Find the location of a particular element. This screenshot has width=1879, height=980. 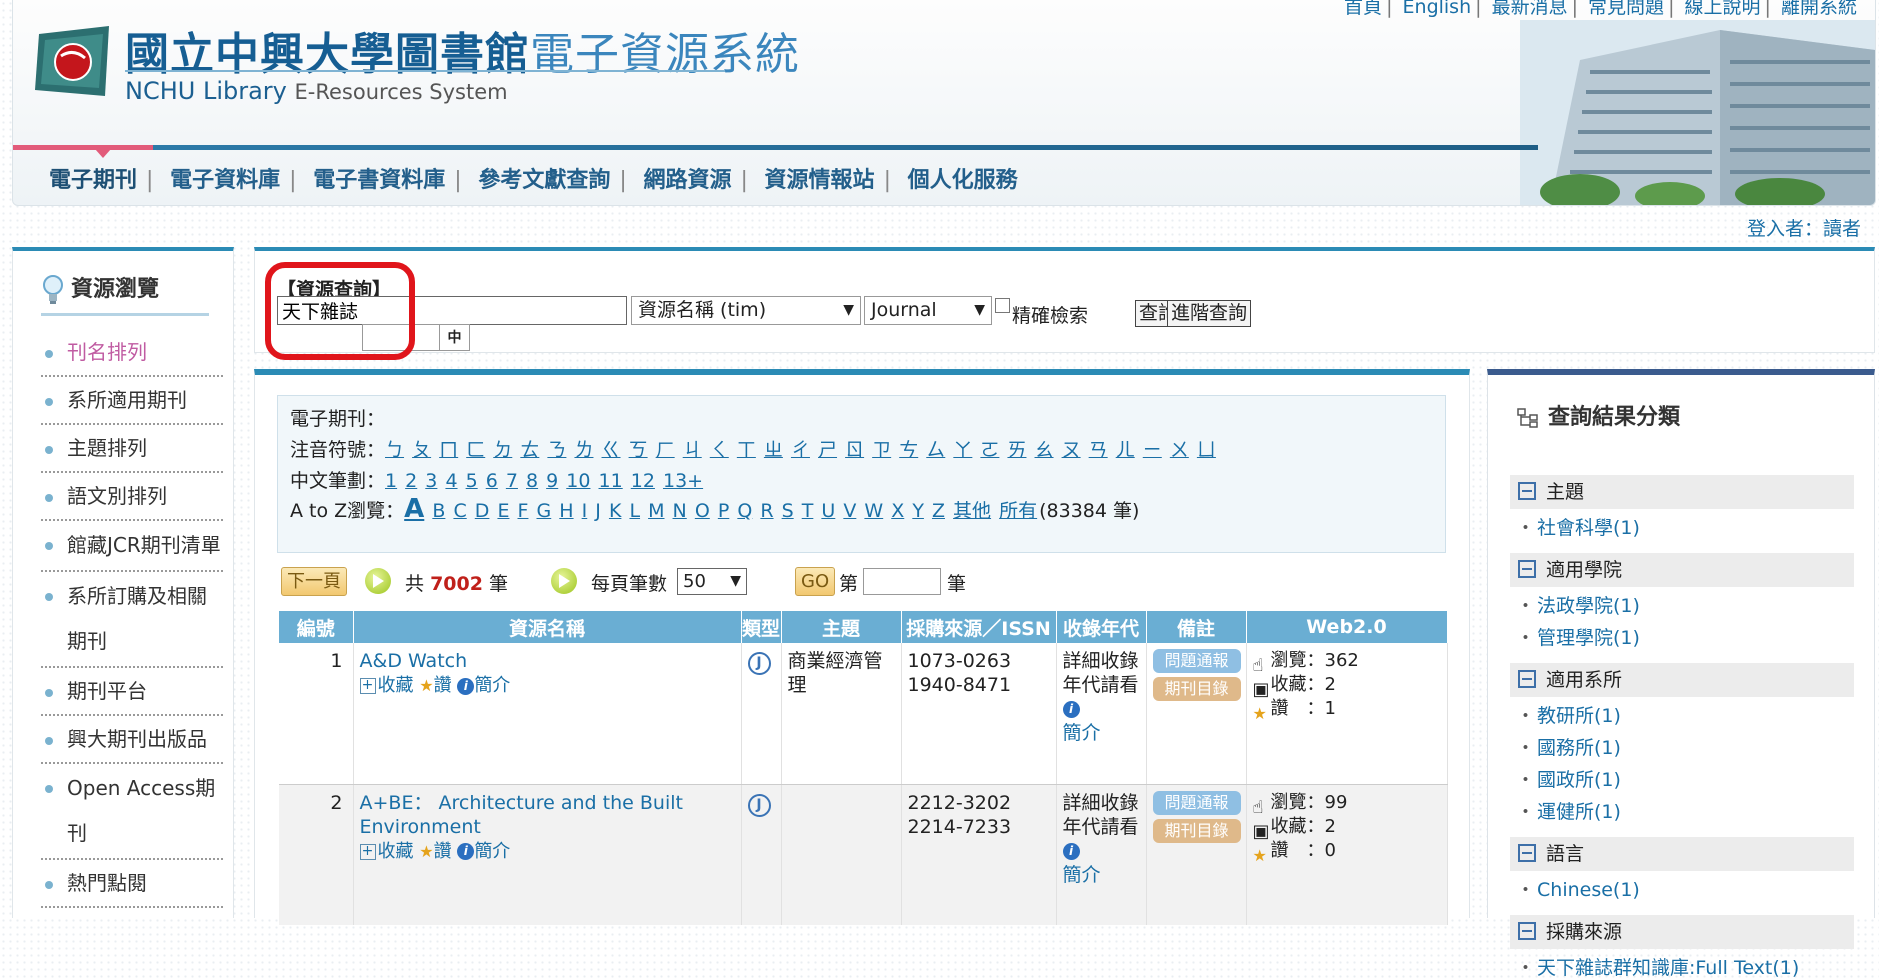

stroke-link-6: 7 is located at coordinates (512, 481).